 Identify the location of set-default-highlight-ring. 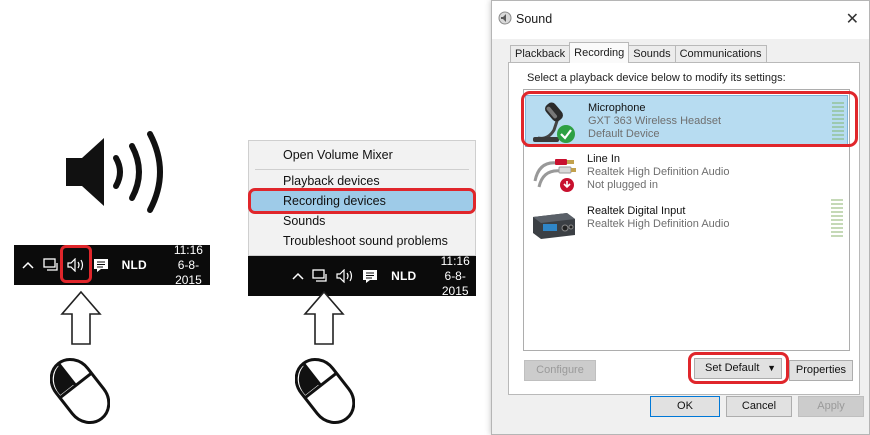
(738, 368).